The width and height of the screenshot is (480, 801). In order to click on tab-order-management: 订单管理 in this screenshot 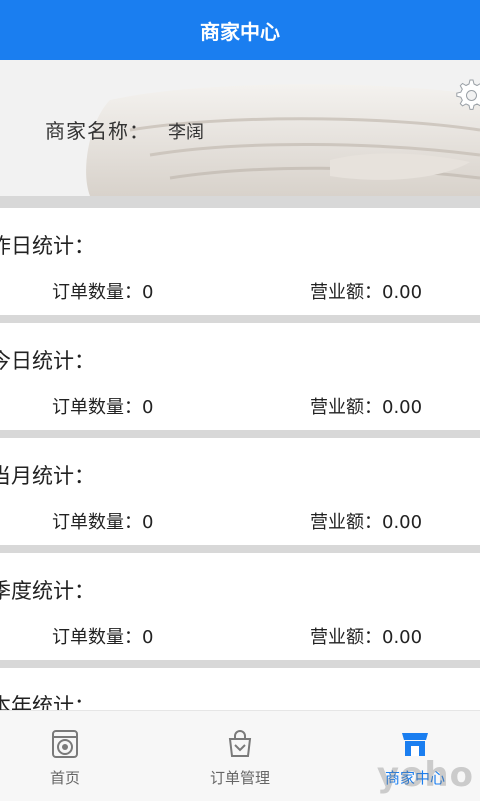, I will do `click(240, 756)`.